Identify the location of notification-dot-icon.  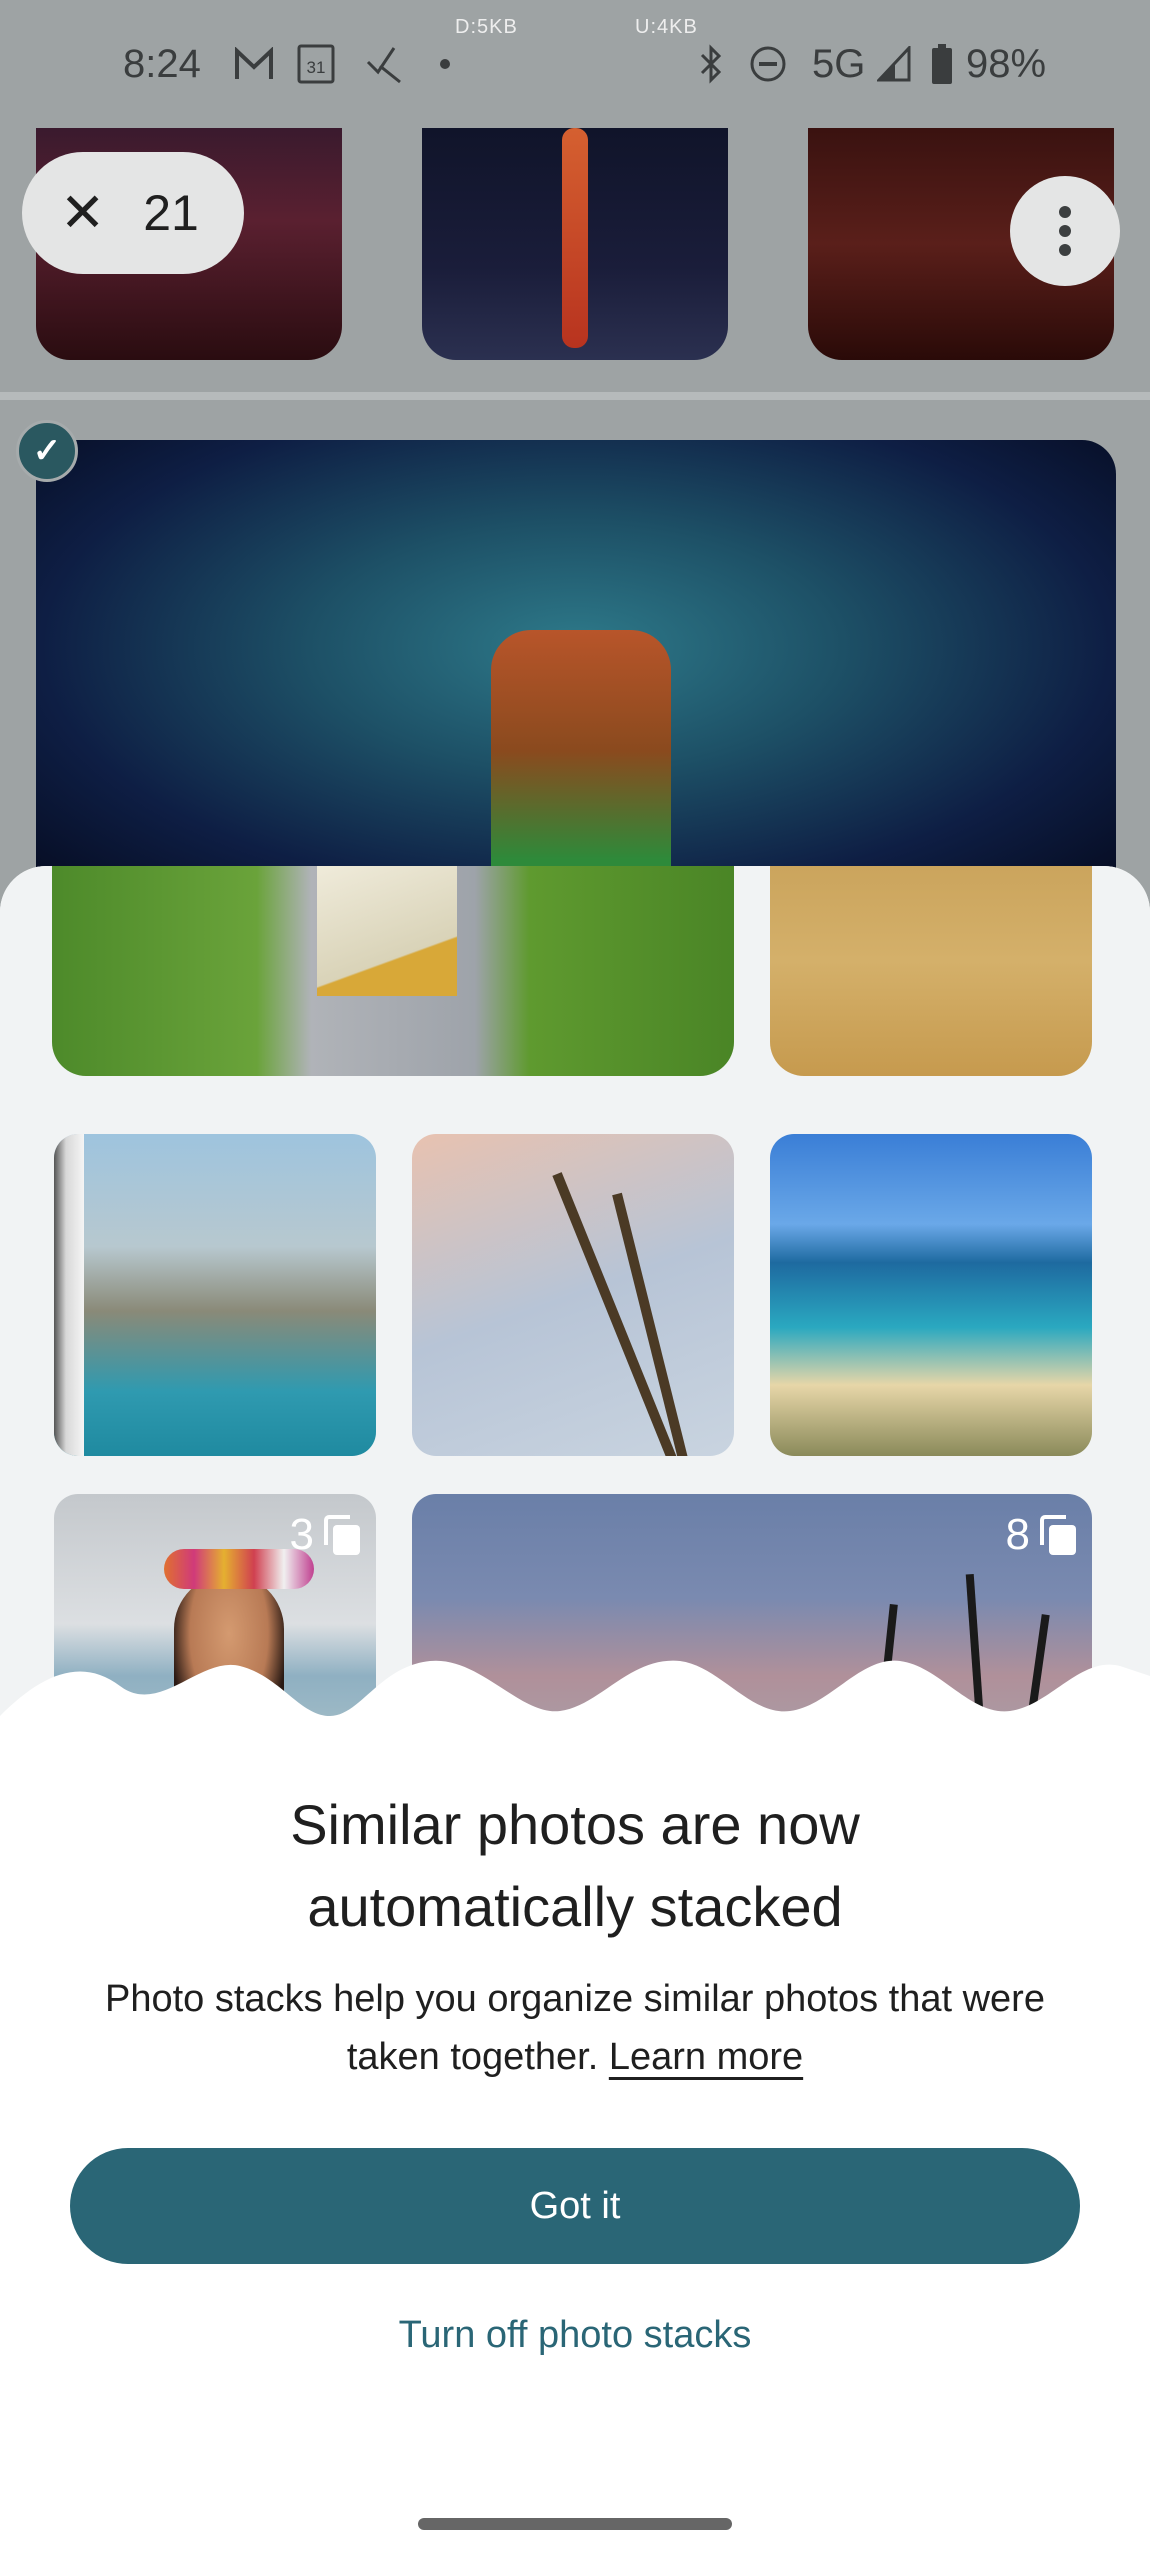
(445, 64).